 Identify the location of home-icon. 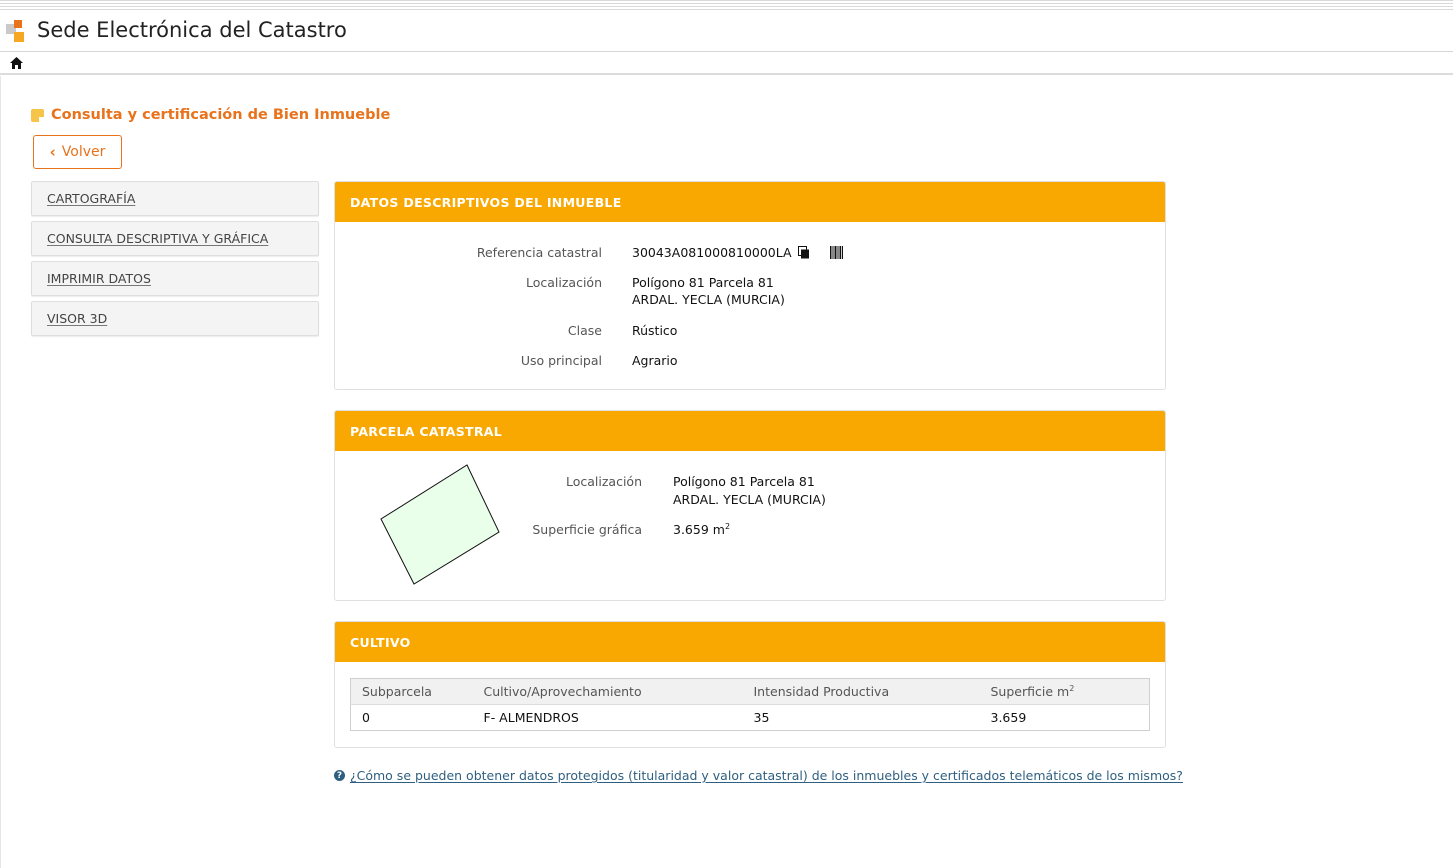
(16, 63).